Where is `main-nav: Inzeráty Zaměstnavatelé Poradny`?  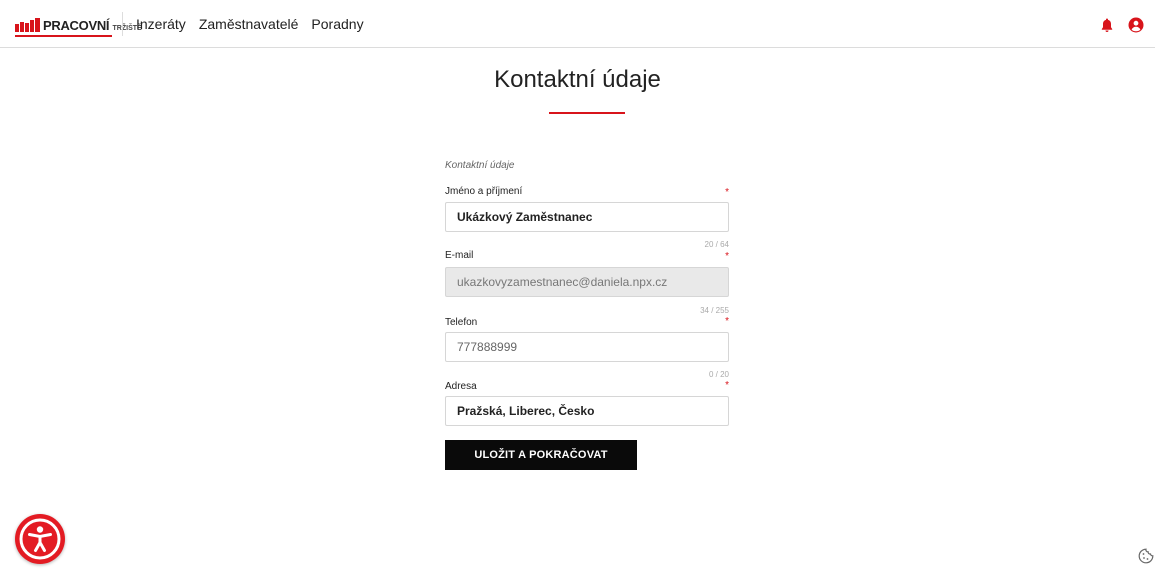
main-nav: Inzeráty Zaměstnavatelé Poradny is located at coordinates (250, 24).